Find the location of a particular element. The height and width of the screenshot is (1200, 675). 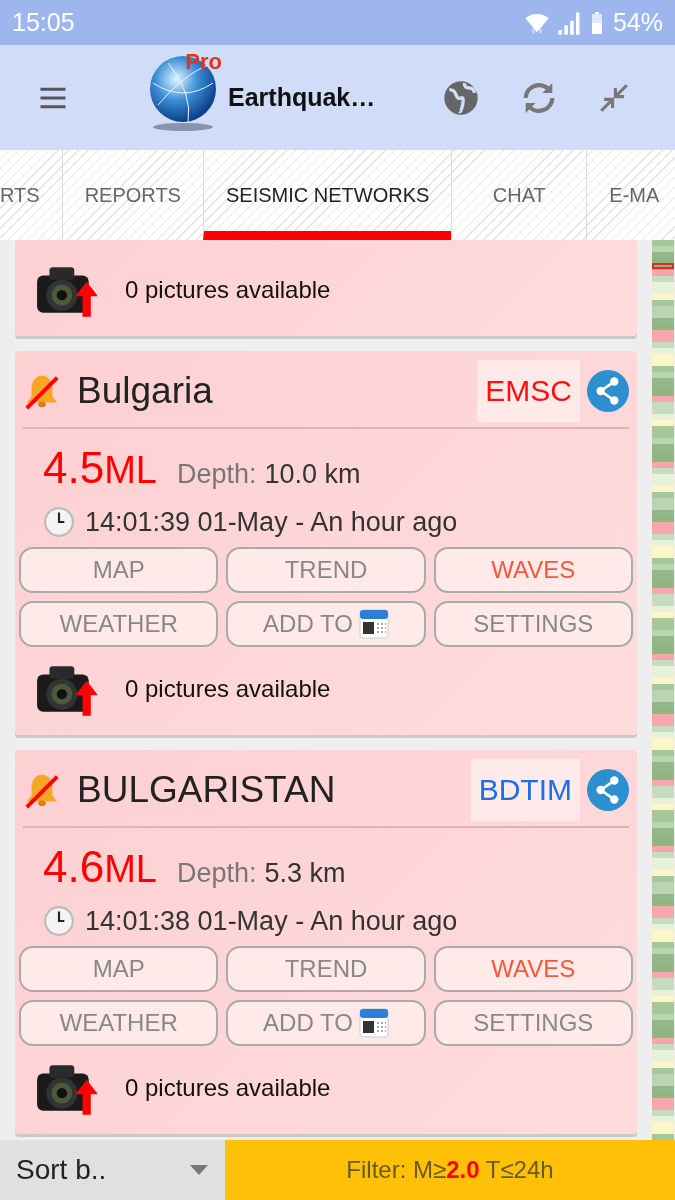

battery-icon is located at coordinates (596, 22).